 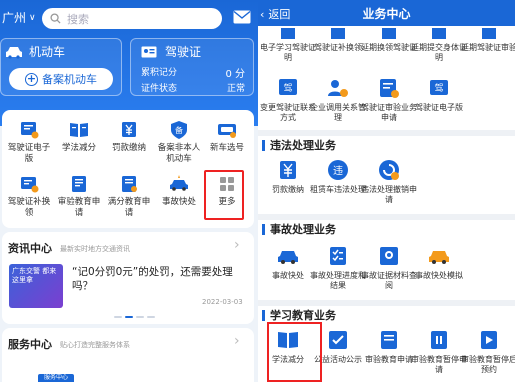 I want to click on points-value: 0, so click(x=228, y=74).